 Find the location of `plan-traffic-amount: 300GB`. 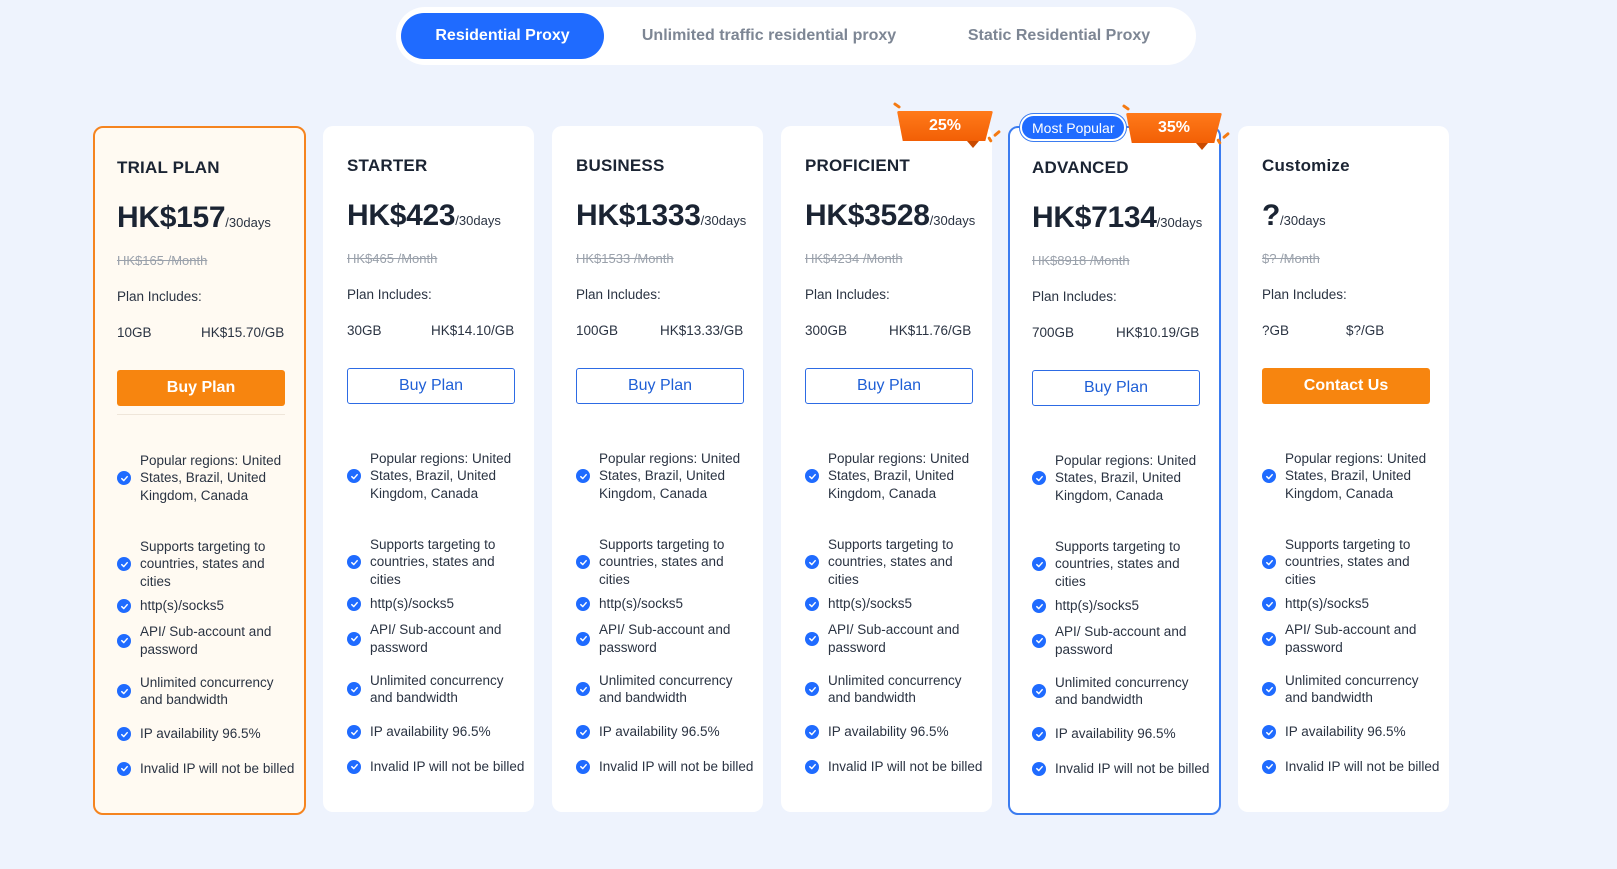

plan-traffic-amount: 300GB is located at coordinates (826, 330).